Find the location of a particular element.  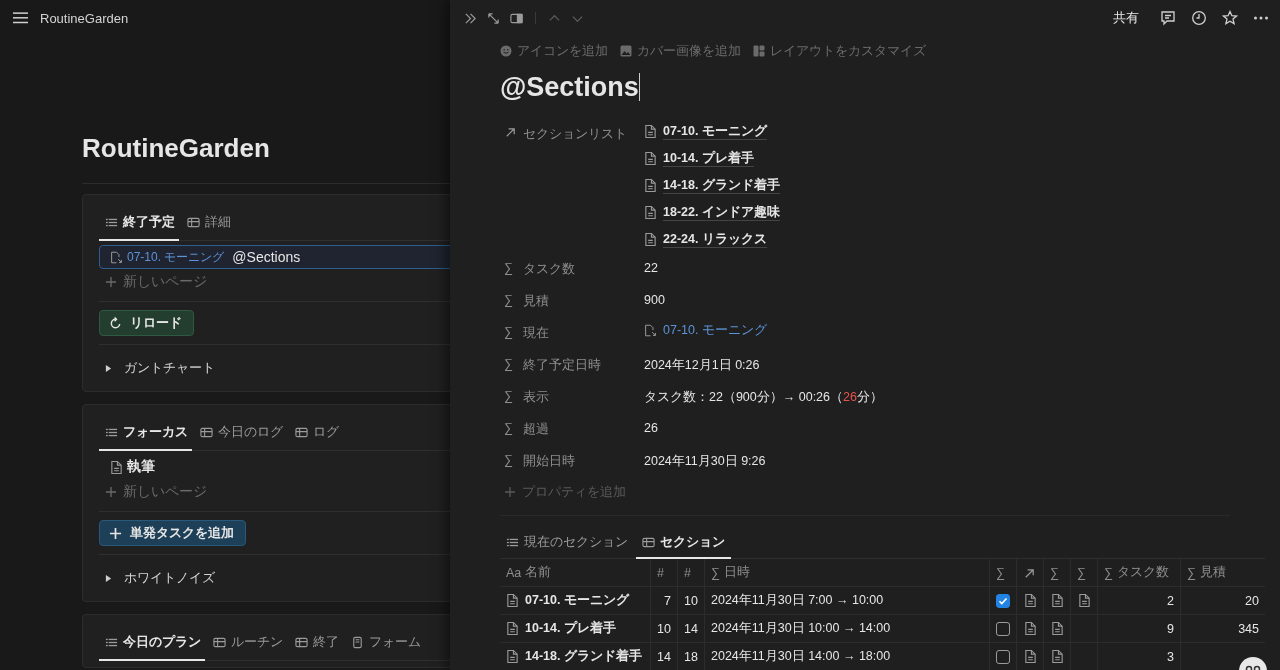

view-tab: ログ is located at coordinates (316, 432).